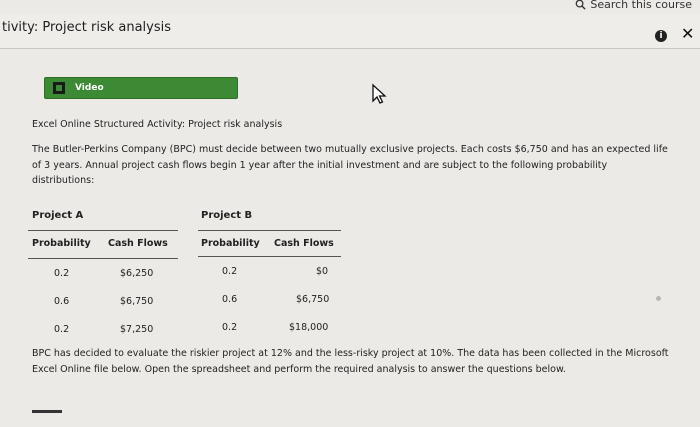  I want to click on info-icon: i, so click(661, 36).